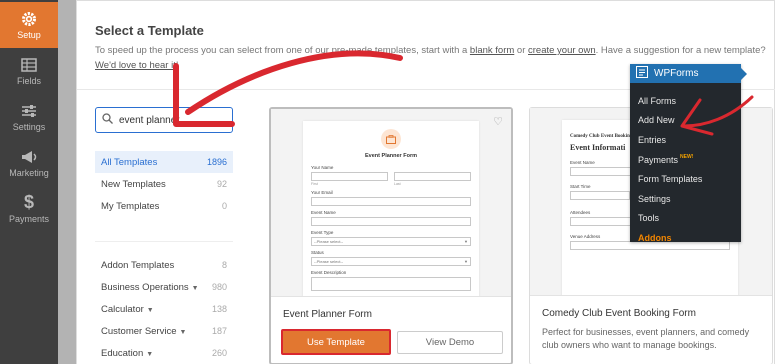 The width and height of the screenshot is (775, 364). I want to click on rail-divider, so click(67, 182).